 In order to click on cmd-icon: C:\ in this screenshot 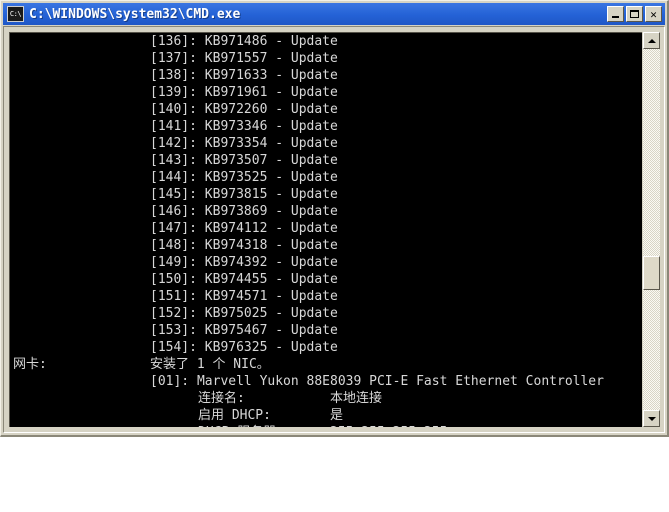, I will do `click(15, 14)`.